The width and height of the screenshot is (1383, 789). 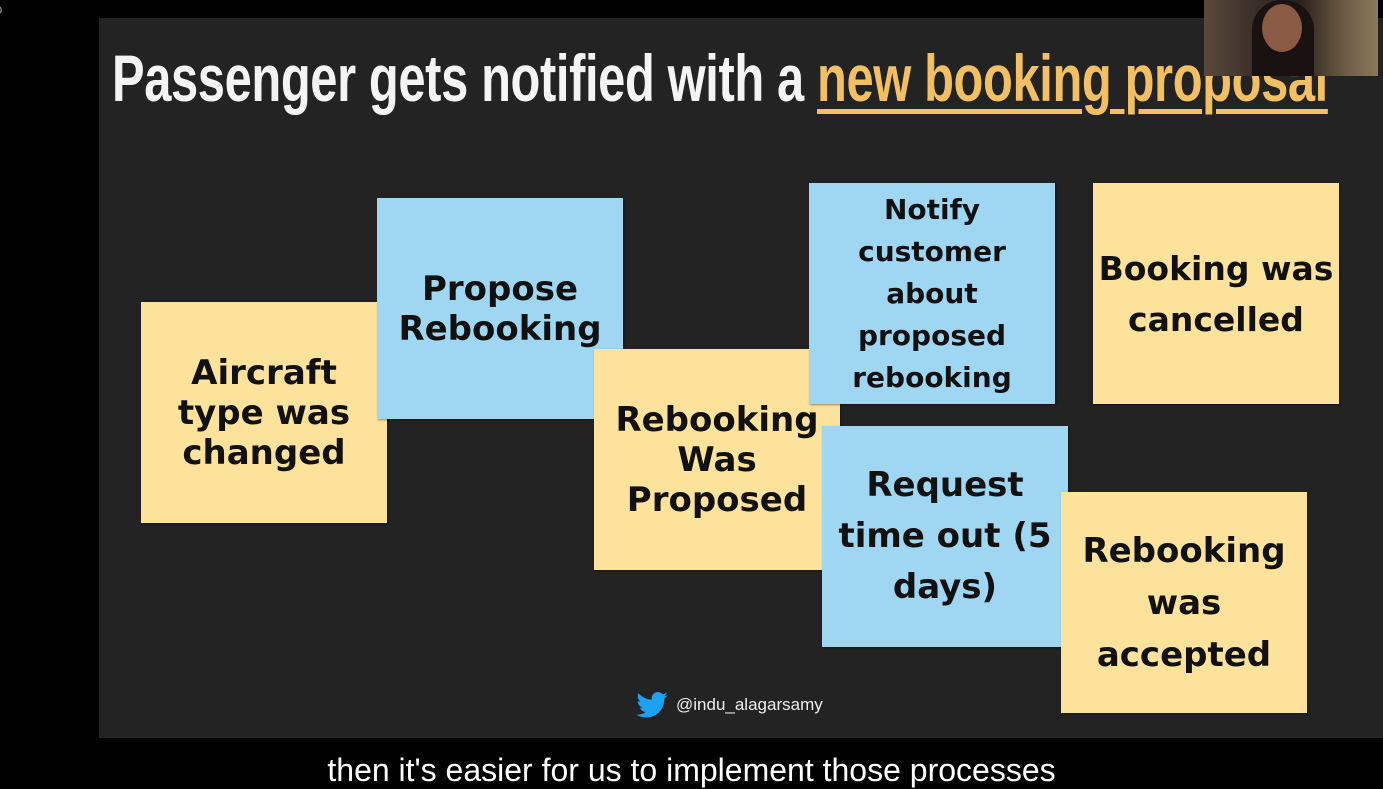 What do you see at coordinates (1216, 293) in the screenshot?
I see `sticky-booking-cancelled: Booking was cancelled` at bounding box center [1216, 293].